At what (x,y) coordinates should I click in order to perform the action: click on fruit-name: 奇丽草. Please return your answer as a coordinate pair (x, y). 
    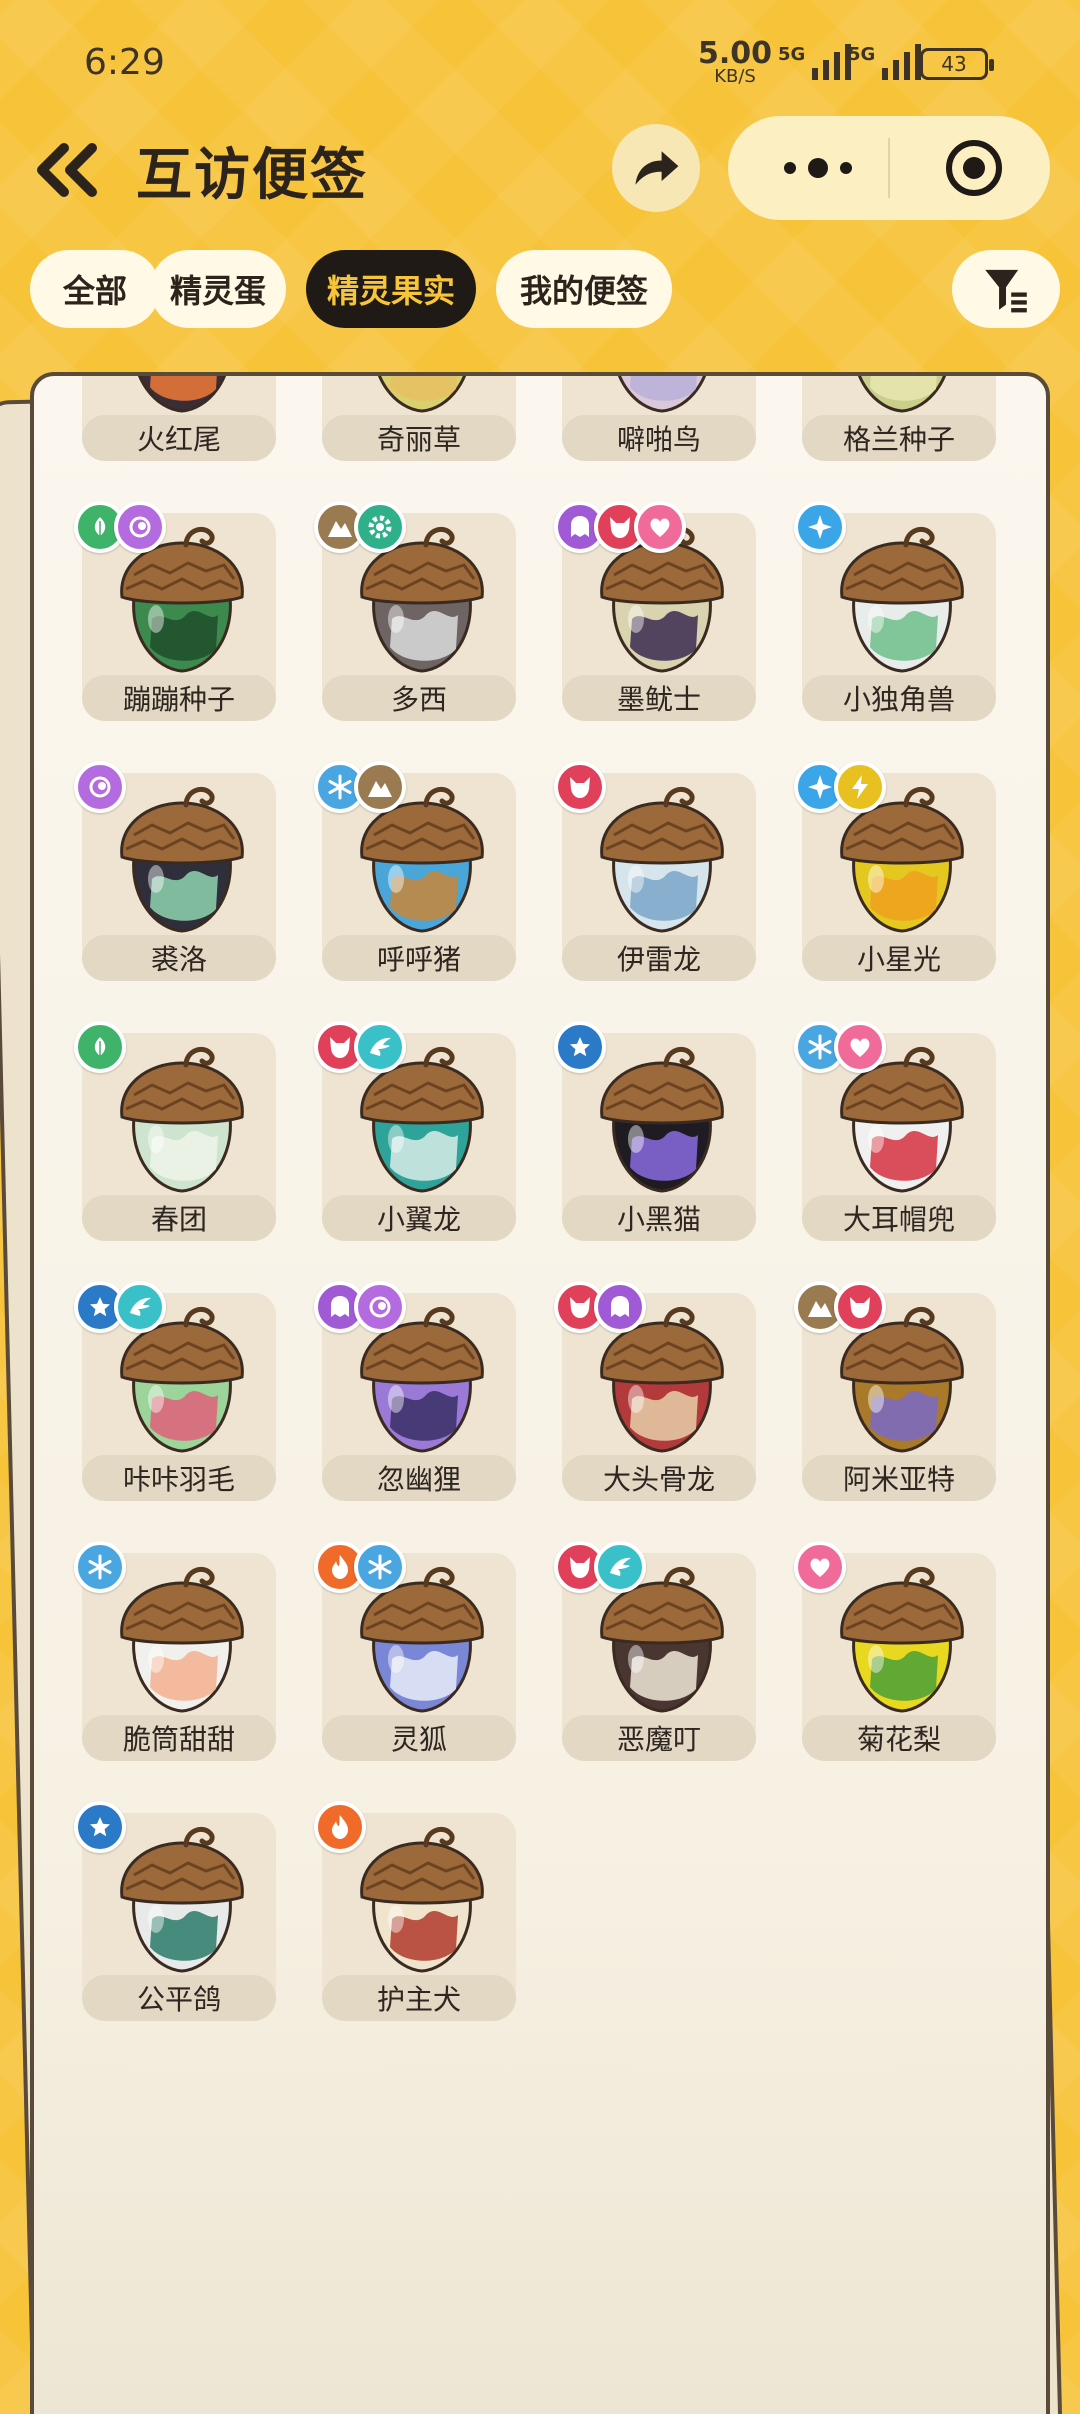
    Looking at the image, I should click on (419, 438).